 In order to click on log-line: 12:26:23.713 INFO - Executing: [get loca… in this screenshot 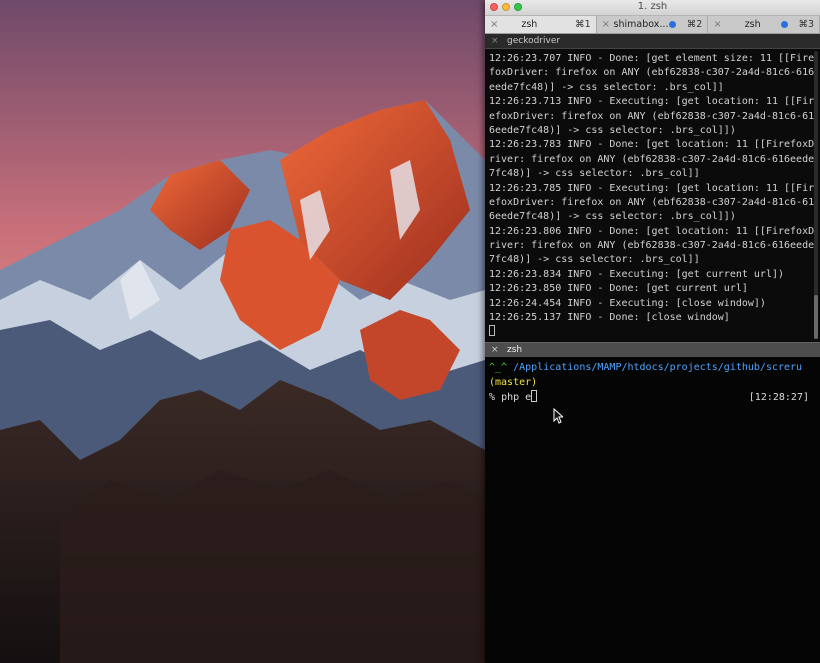, I will do `click(652, 102)`.